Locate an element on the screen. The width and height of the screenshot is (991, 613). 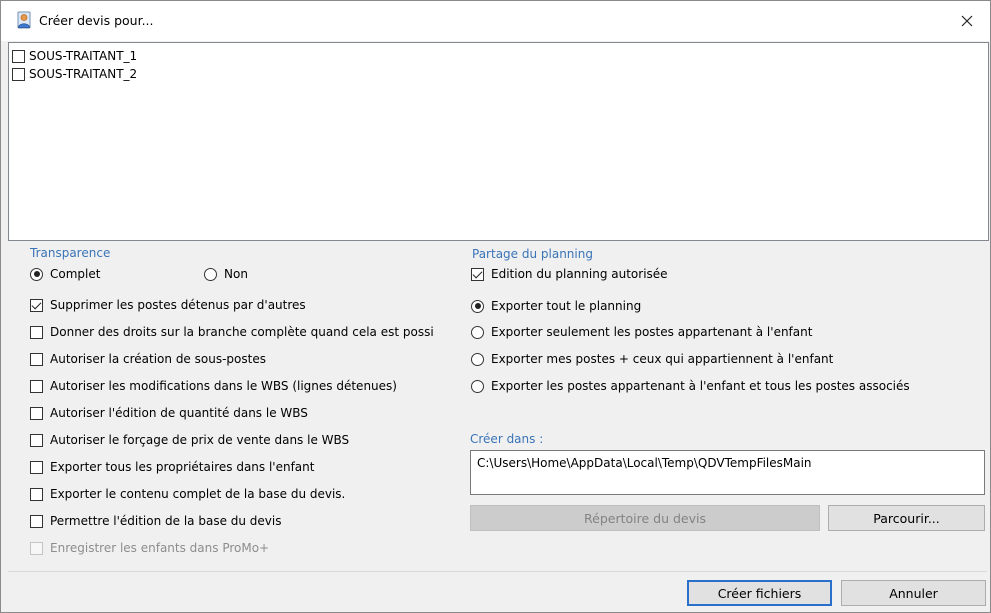
user-document-icon is located at coordinates (24, 20).